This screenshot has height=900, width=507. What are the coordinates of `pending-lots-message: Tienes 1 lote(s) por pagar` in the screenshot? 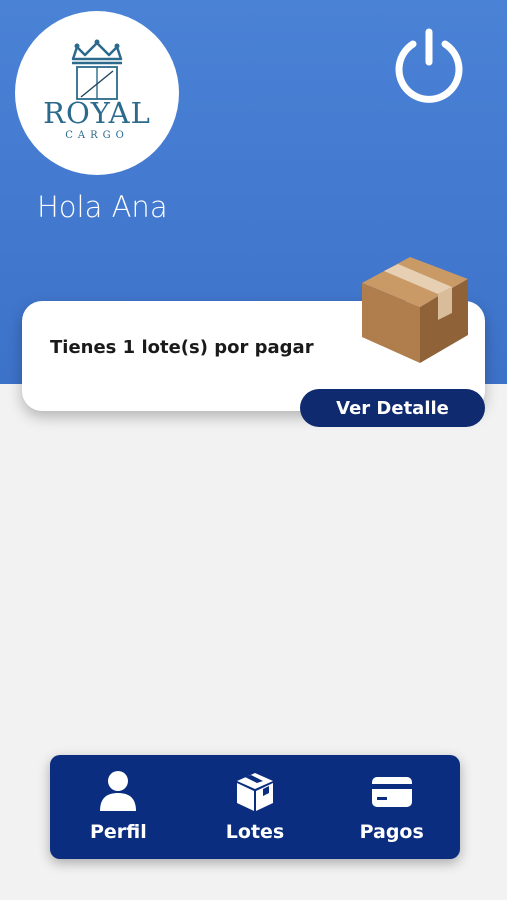 It's located at (182, 347).